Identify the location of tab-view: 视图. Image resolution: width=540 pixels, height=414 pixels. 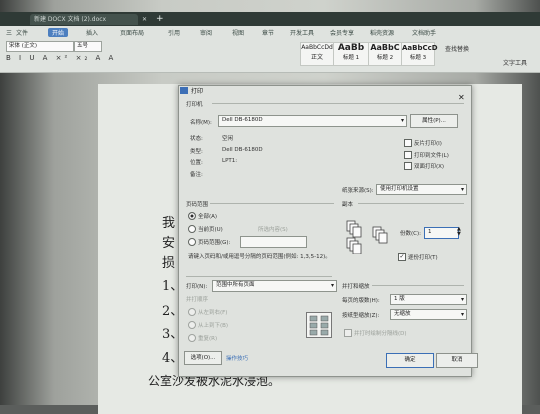
(238, 32).